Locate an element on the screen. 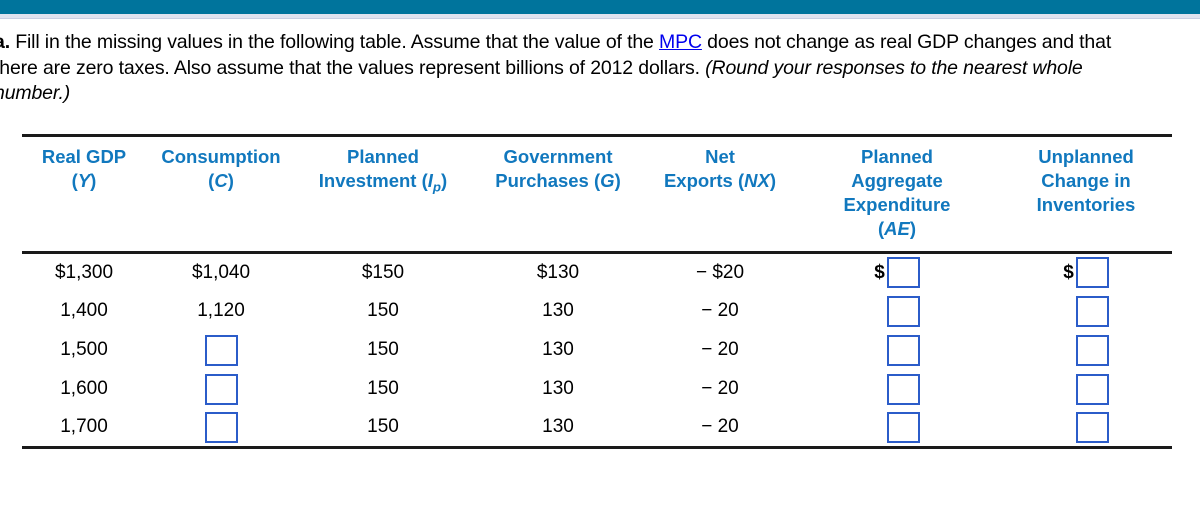 The width and height of the screenshot is (1200, 531). header-var: NX is located at coordinates (757, 180).